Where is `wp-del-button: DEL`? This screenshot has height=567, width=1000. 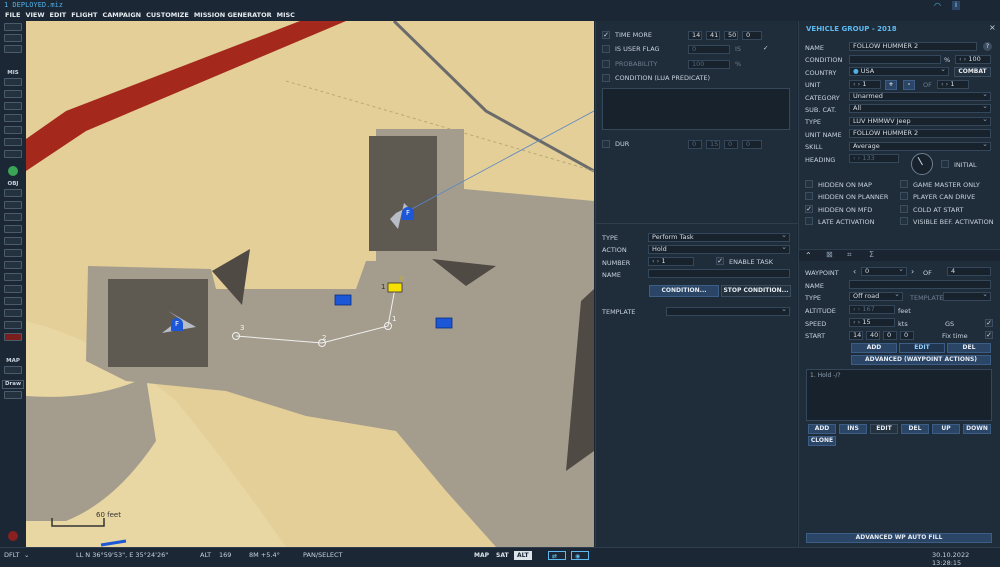 wp-del-button: DEL is located at coordinates (969, 348).